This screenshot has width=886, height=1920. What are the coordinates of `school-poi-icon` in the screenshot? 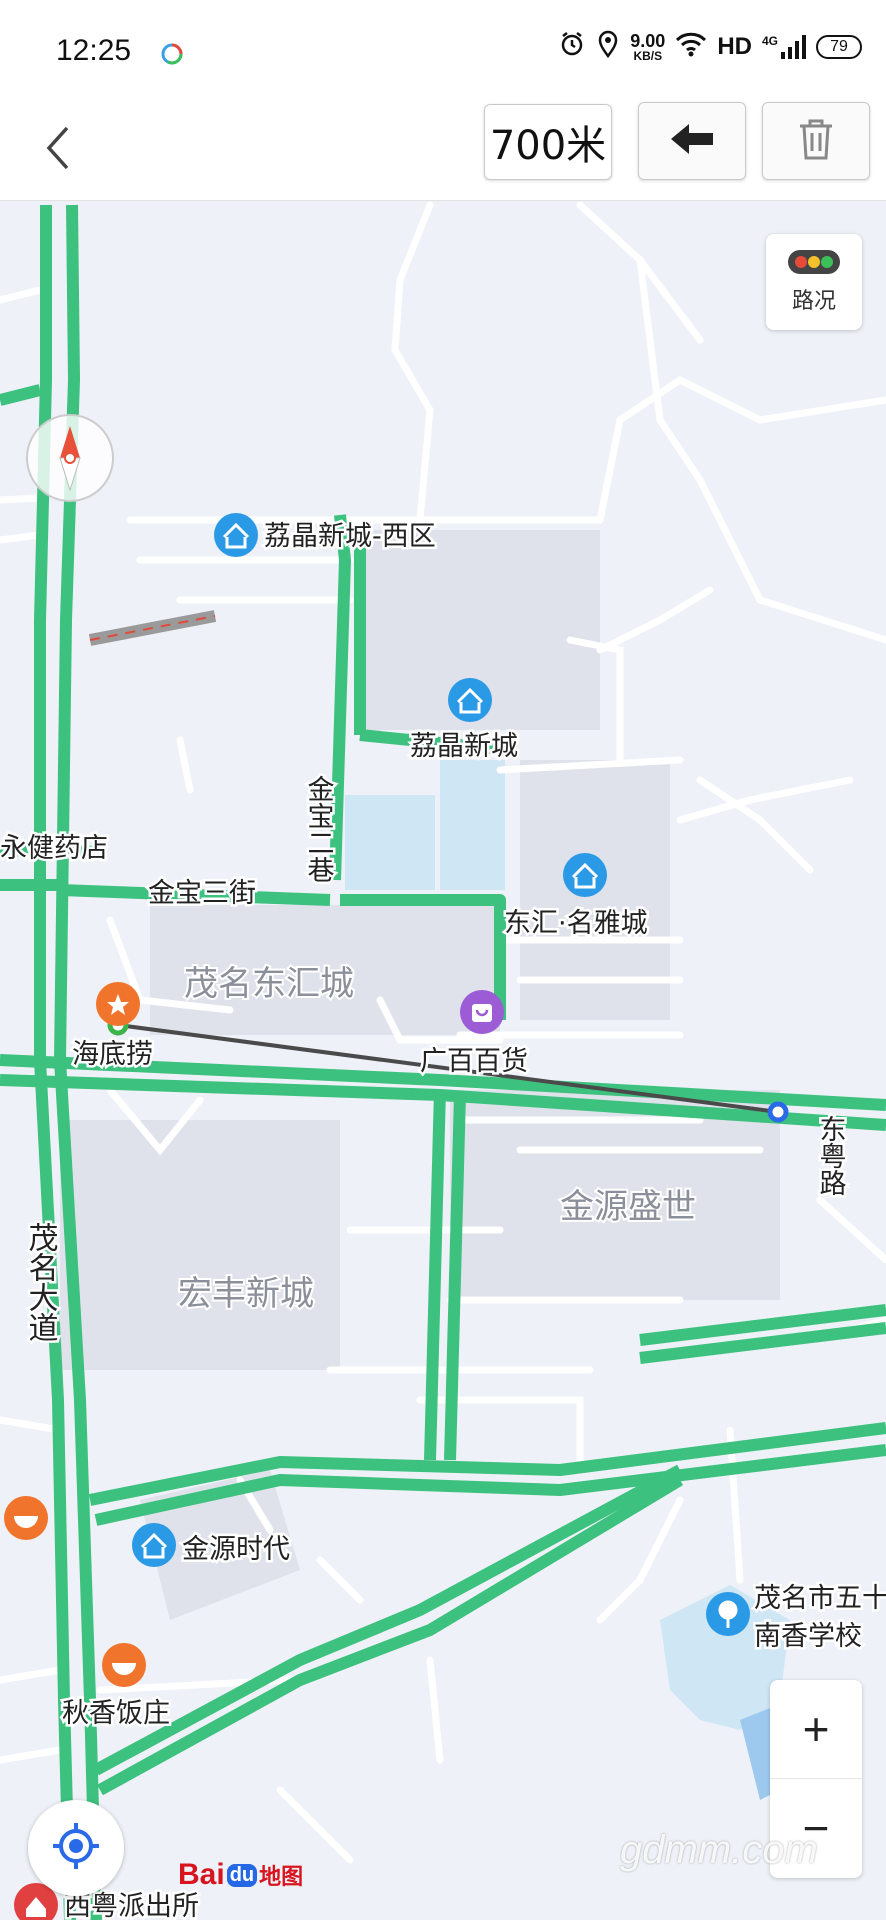 It's located at (728, 1614).